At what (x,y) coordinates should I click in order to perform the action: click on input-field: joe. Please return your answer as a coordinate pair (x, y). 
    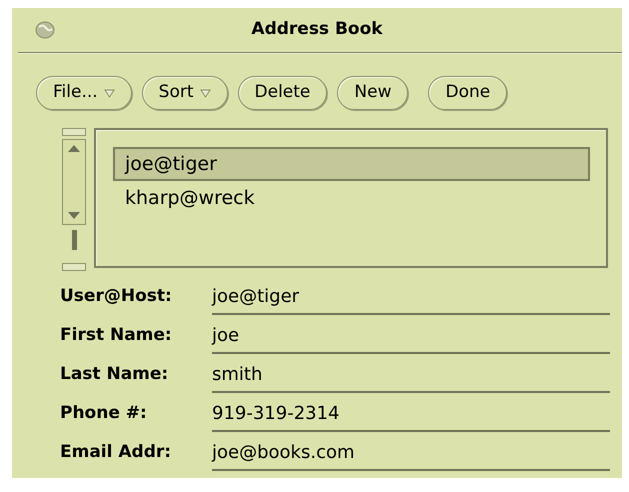
    Looking at the image, I should click on (411, 339).